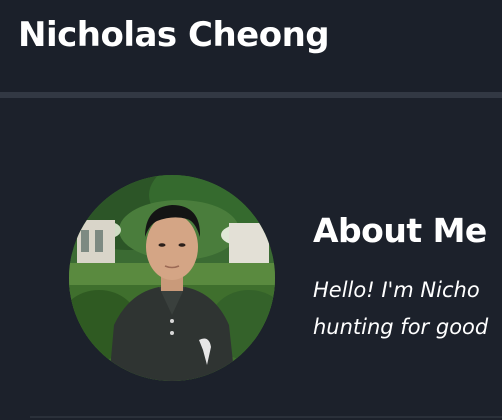 The height and width of the screenshot is (420, 502). What do you see at coordinates (174, 35) in the screenshot?
I see `site-title: Nicholas Cheong` at bounding box center [174, 35].